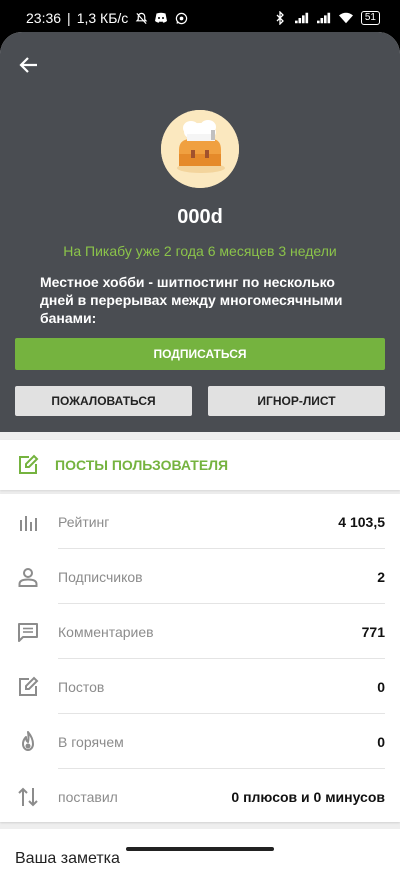 This screenshot has height=889, width=400. I want to click on stat-comments: Комментариев 771, so click(200, 631).